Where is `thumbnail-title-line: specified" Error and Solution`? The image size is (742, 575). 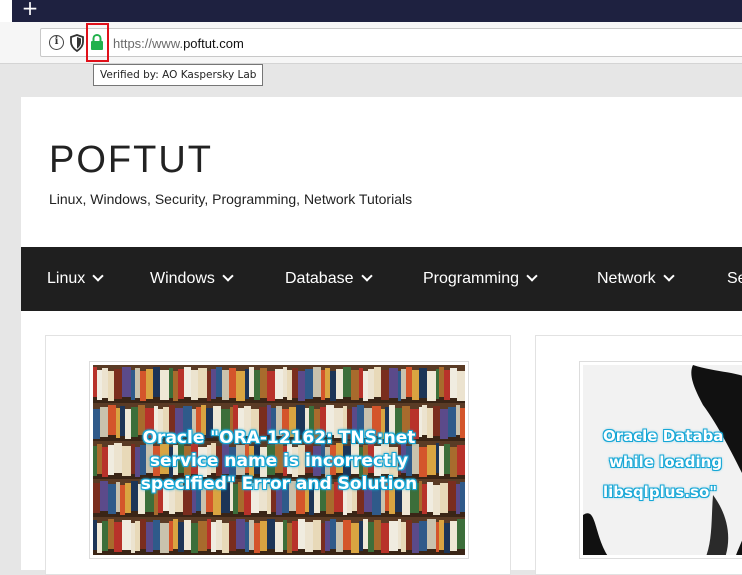
thumbnail-title-line: specified" Error and Solution is located at coordinates (279, 484).